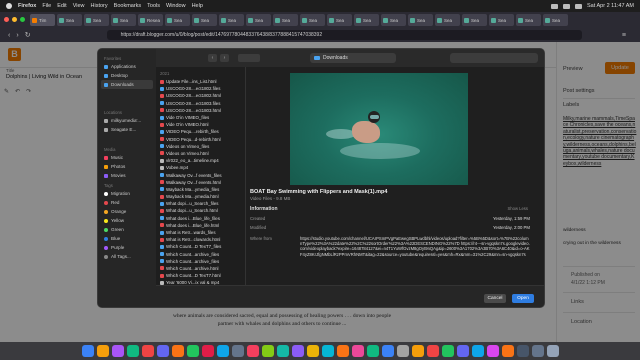 The width and height of the screenshot is (640, 360). Describe the element at coordinates (200, 131) in the screenshot. I see `file-list-item: VIDEO Pequ....rebirth_files` at that location.